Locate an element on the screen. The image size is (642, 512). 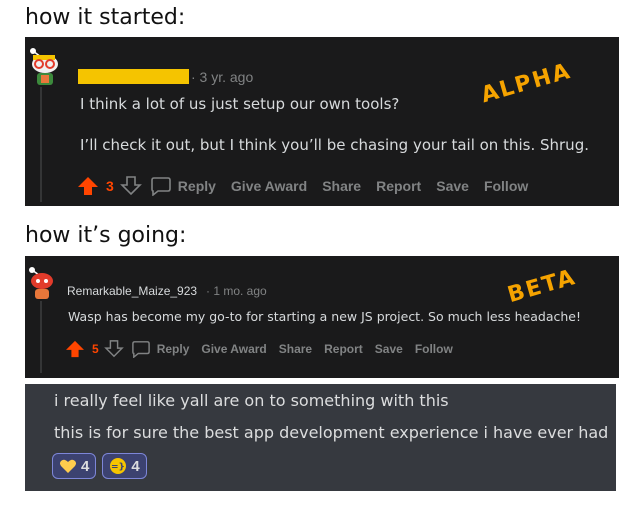
redacted-username is located at coordinates (133, 76).